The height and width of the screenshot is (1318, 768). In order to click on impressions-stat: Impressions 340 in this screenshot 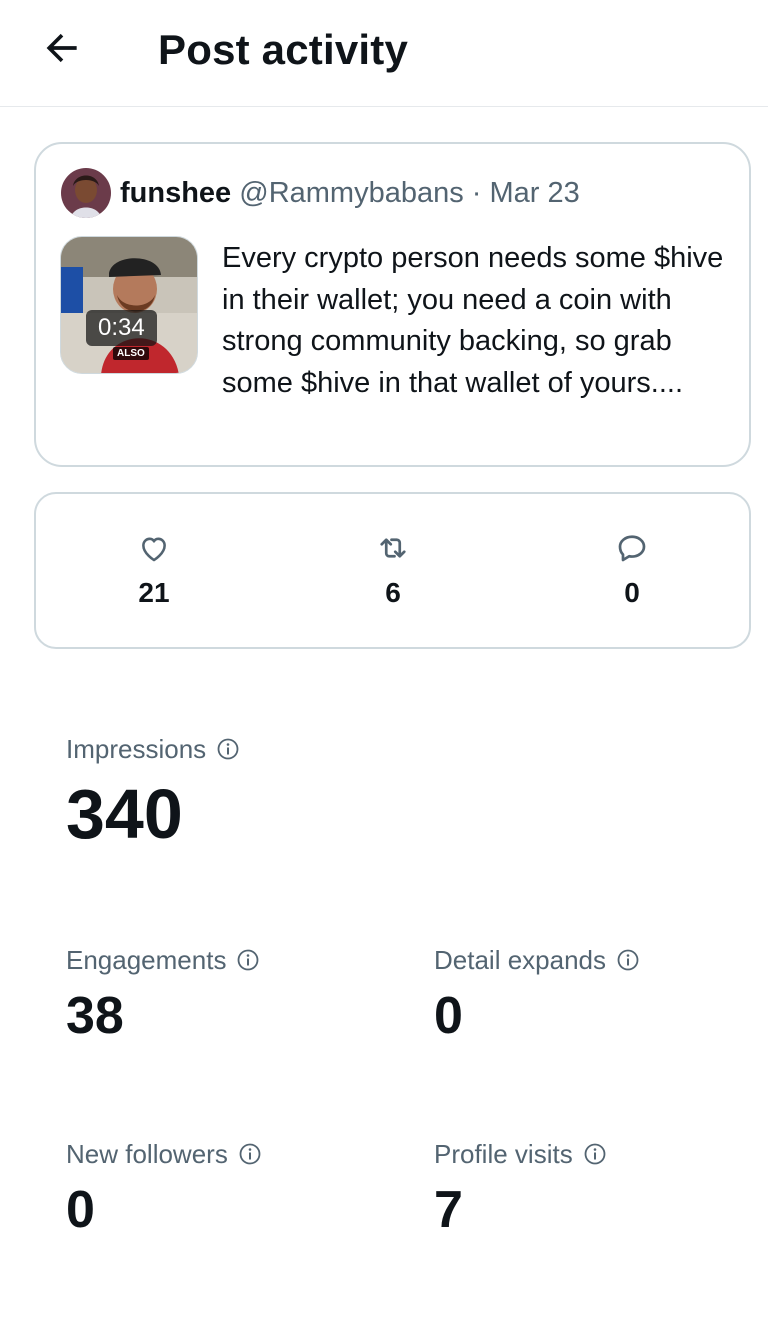, I will do `click(153, 793)`.